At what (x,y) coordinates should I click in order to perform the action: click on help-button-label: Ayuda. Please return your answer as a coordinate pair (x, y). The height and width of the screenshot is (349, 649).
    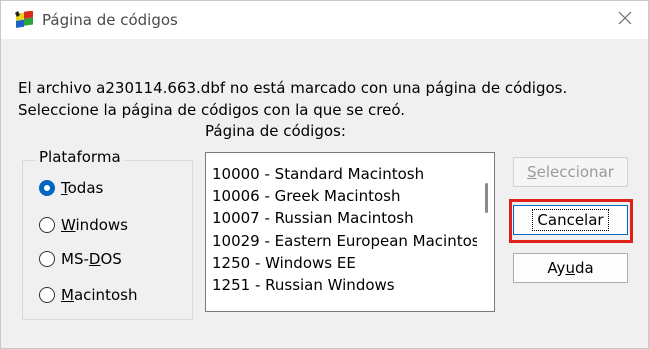
    Looking at the image, I should click on (570, 268).